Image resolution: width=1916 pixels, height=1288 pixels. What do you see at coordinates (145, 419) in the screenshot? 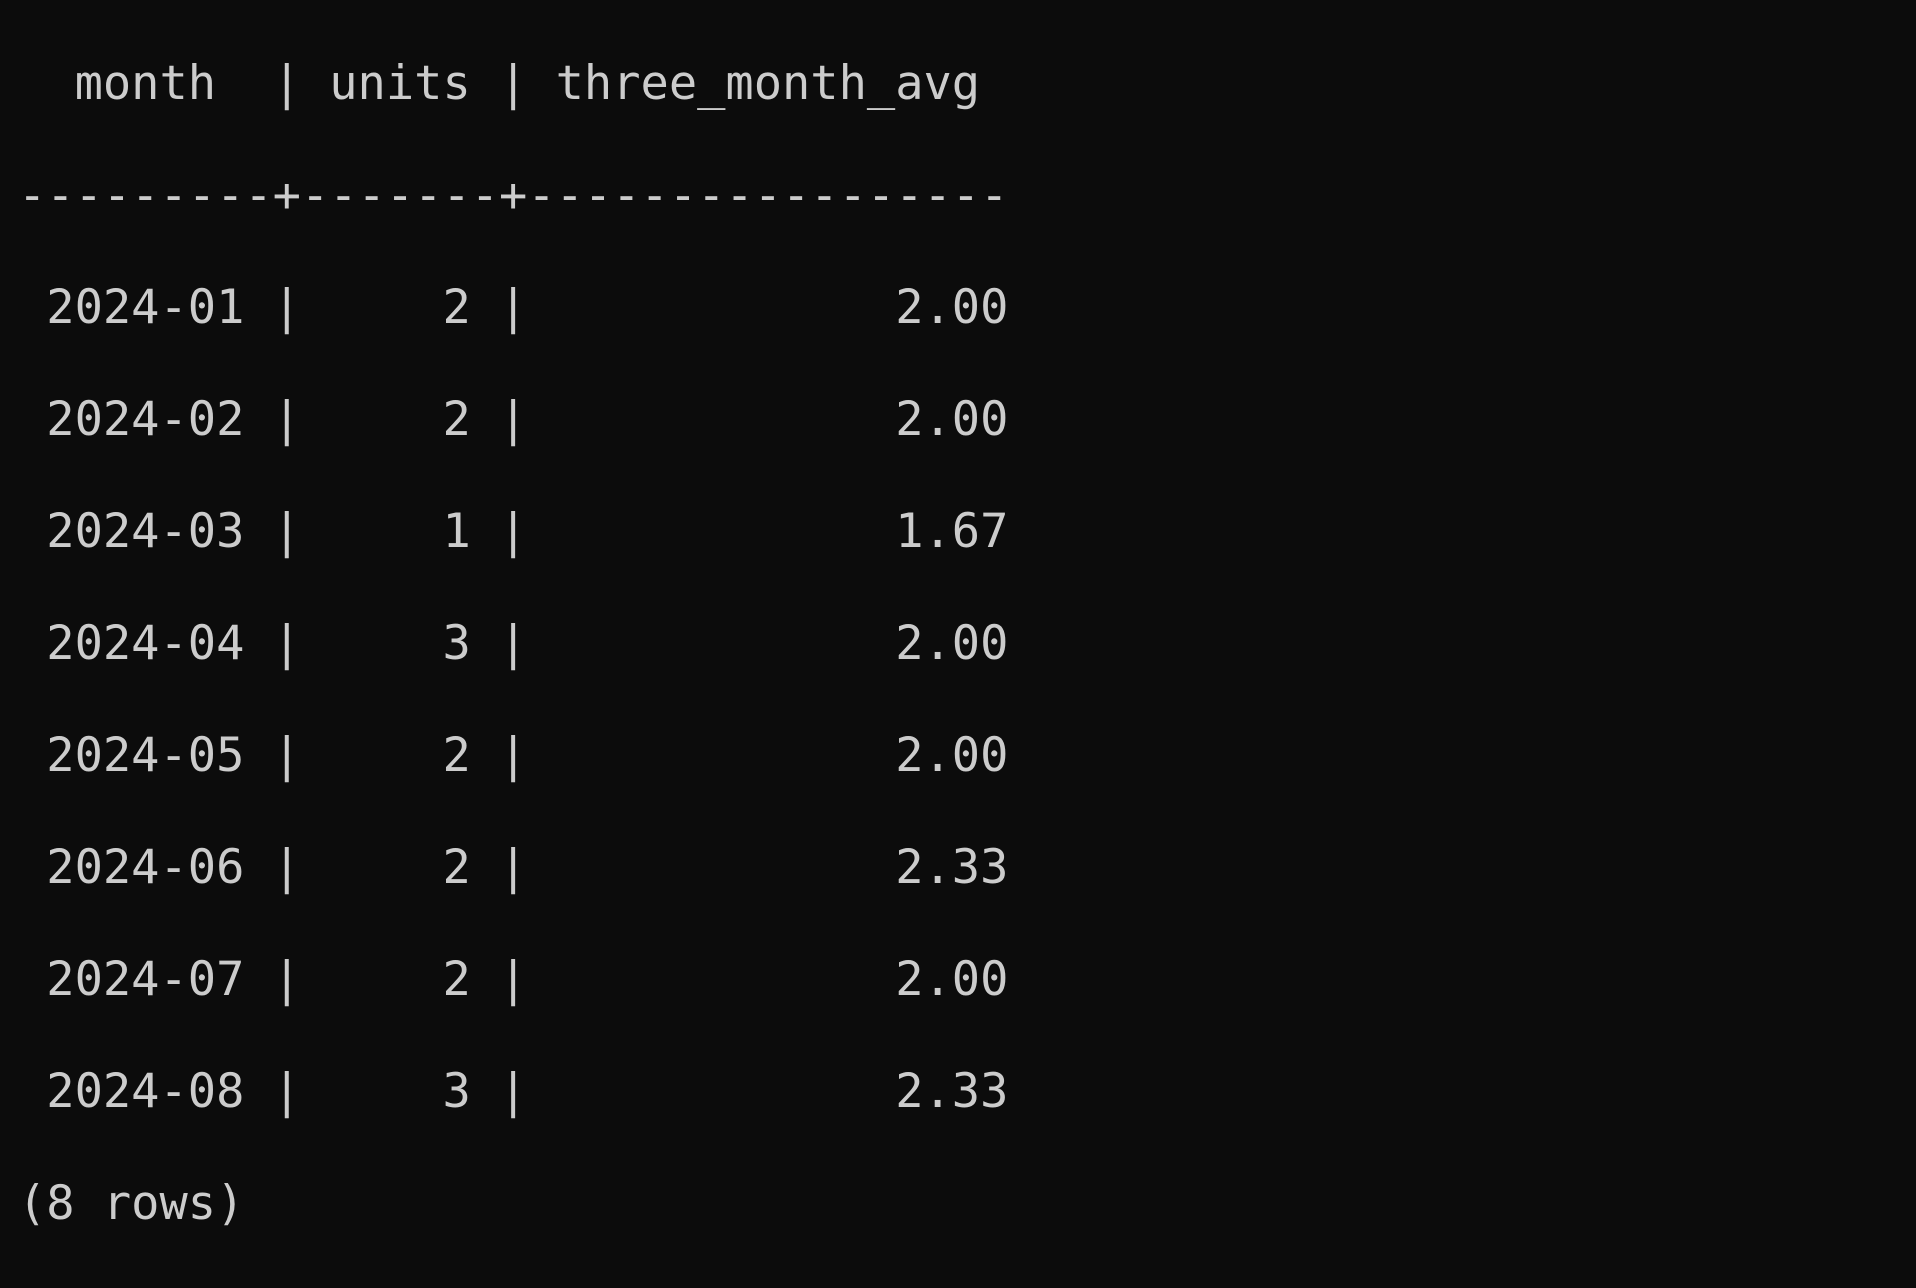
I see `cell-month: 2024-02` at bounding box center [145, 419].